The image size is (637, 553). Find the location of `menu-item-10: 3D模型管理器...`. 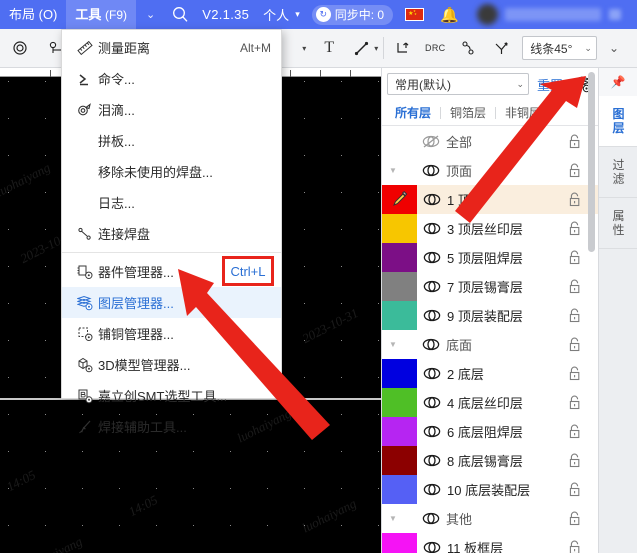

menu-item-10: 3D模型管理器... is located at coordinates (171, 364).